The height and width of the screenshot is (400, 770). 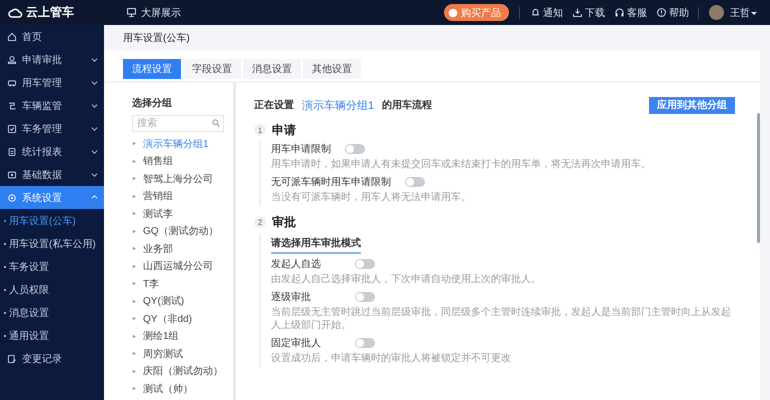 I want to click on group-item: 周穷测试, so click(x=178, y=353).